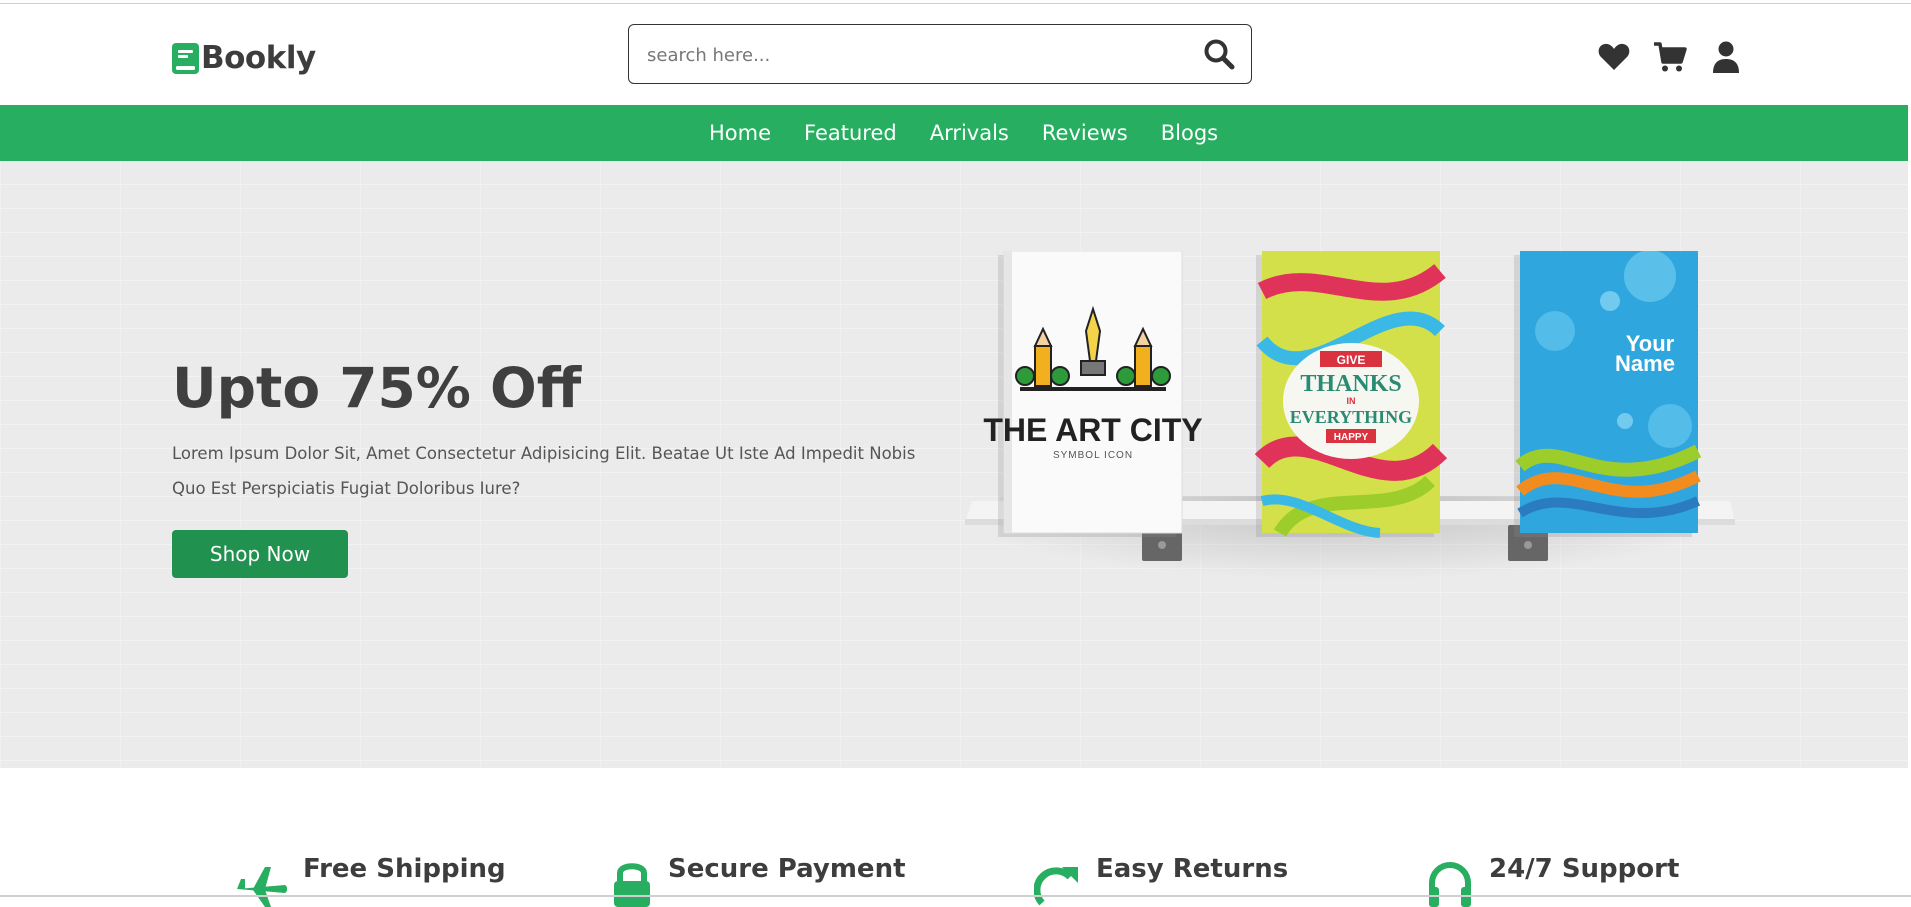 The width and height of the screenshot is (1911, 907). I want to click on search-input, so click(907, 55).